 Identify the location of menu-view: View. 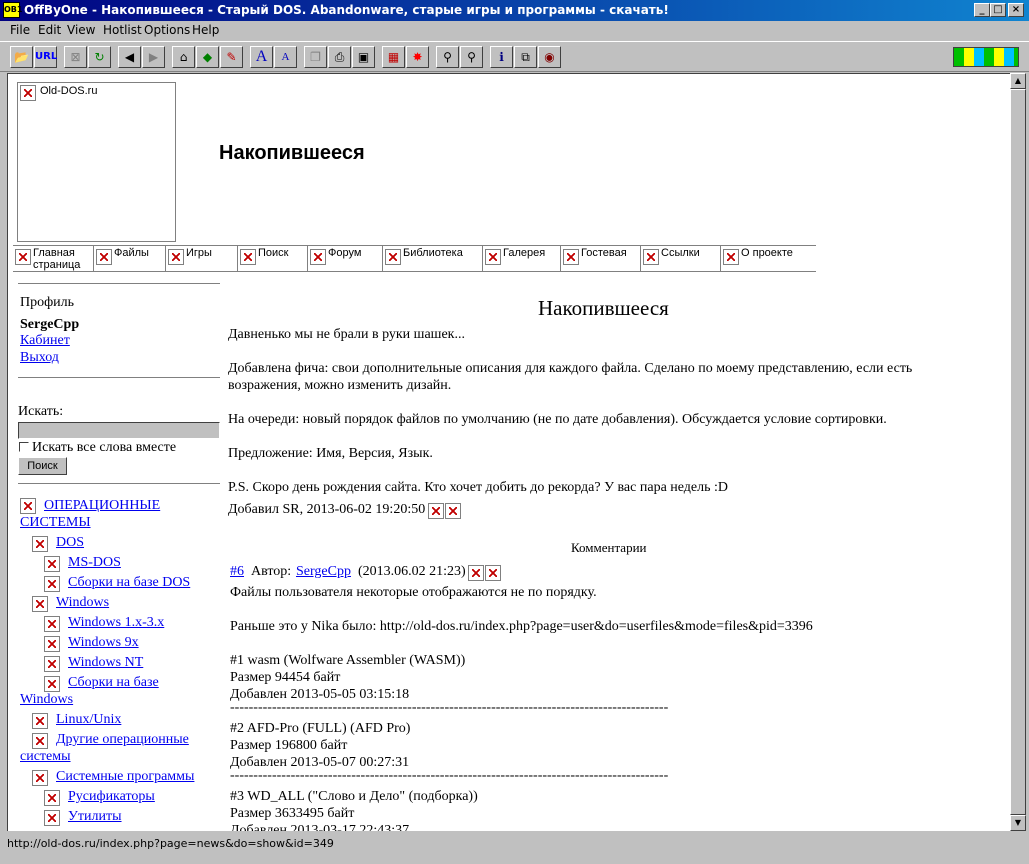
(81, 30).